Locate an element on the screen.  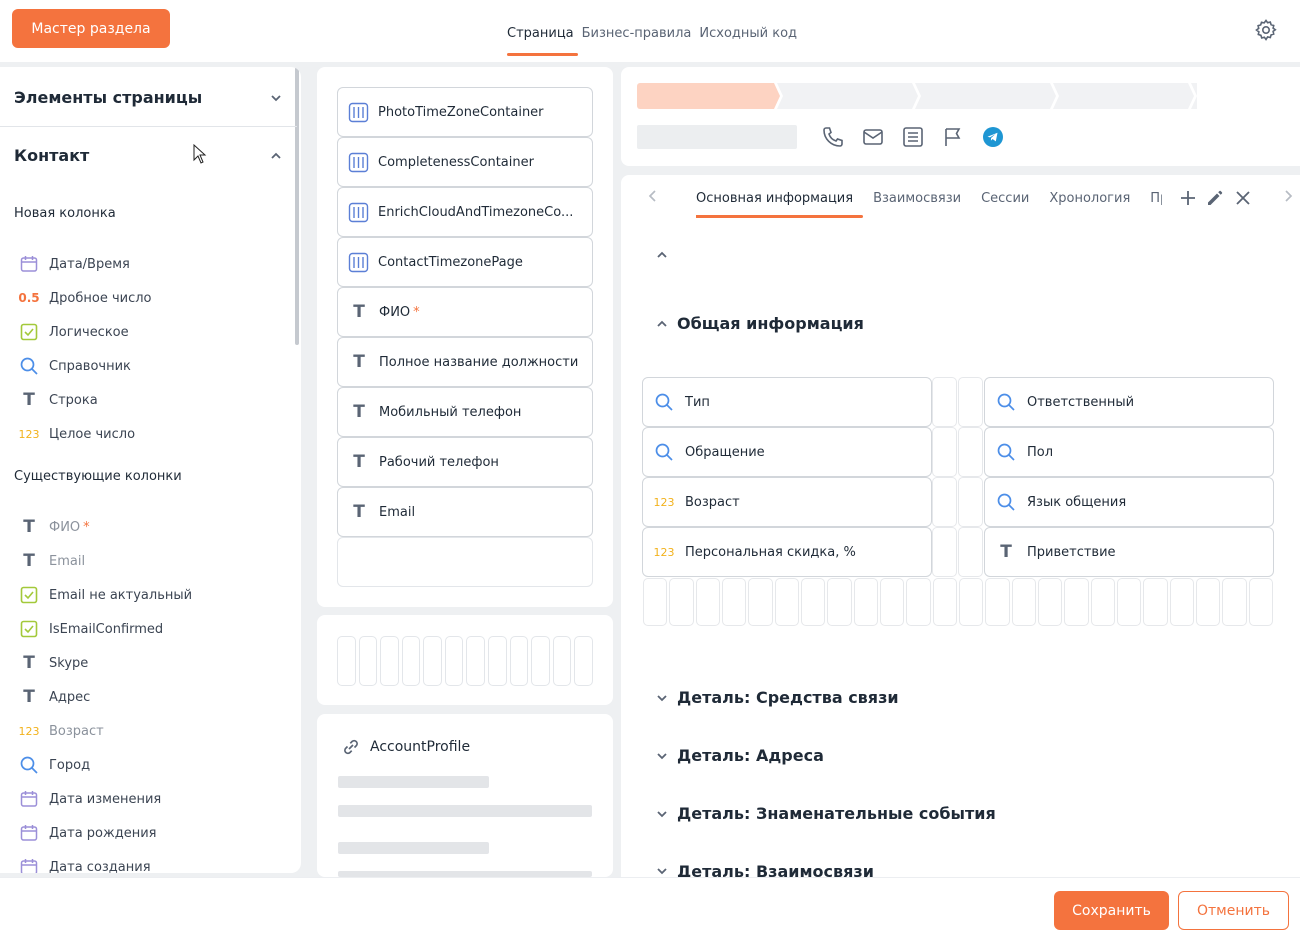
column-item-datetime: Дата/Время is located at coordinates (74, 264).